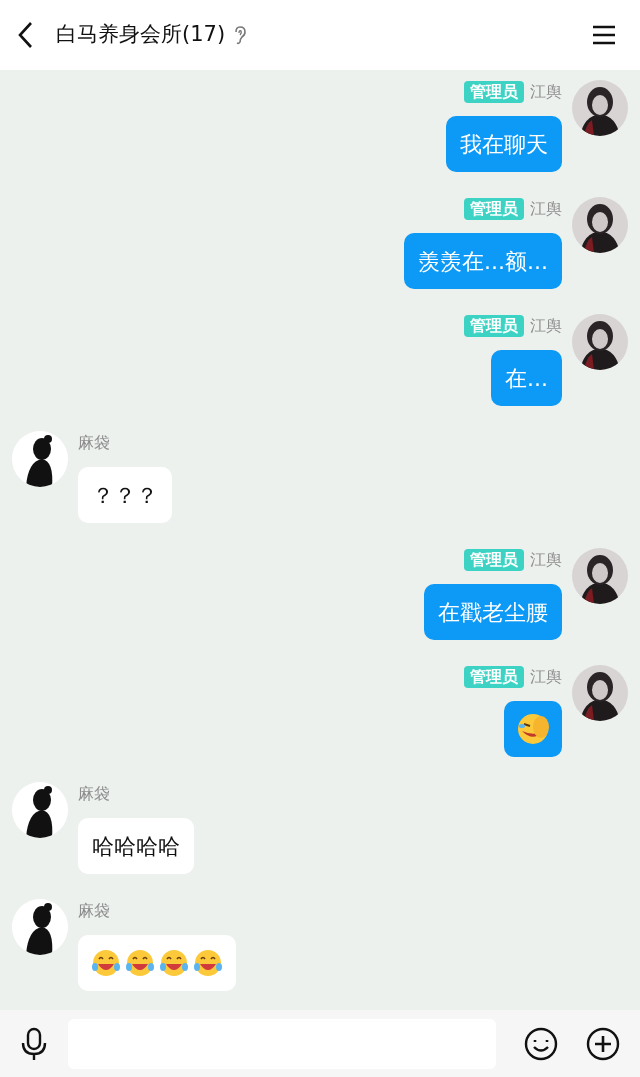 The image size is (640, 1077). Describe the element at coordinates (493, 612) in the screenshot. I see `message-bubble: 在戳老尘腰` at that location.